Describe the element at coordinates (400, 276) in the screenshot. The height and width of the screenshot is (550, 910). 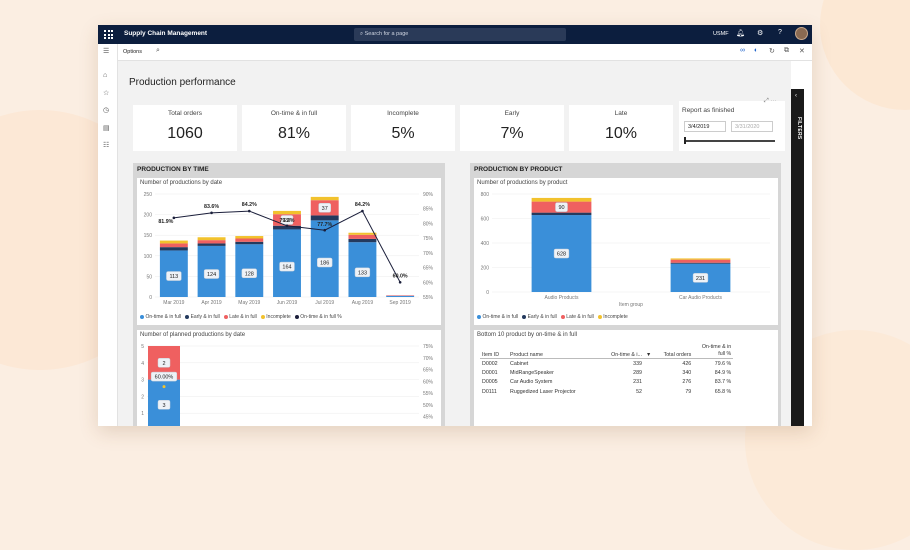
I see `line-data-label: 60.0%` at that location.